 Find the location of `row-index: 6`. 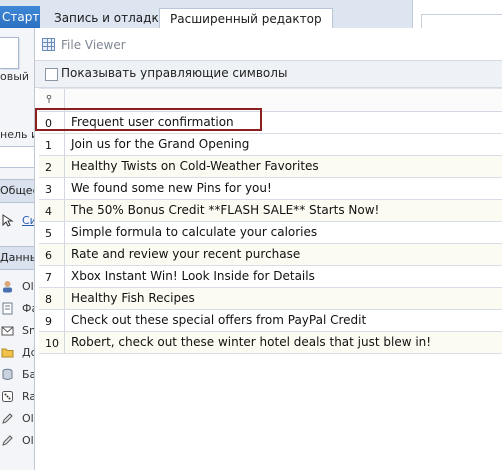

row-index: 6 is located at coordinates (52, 254).